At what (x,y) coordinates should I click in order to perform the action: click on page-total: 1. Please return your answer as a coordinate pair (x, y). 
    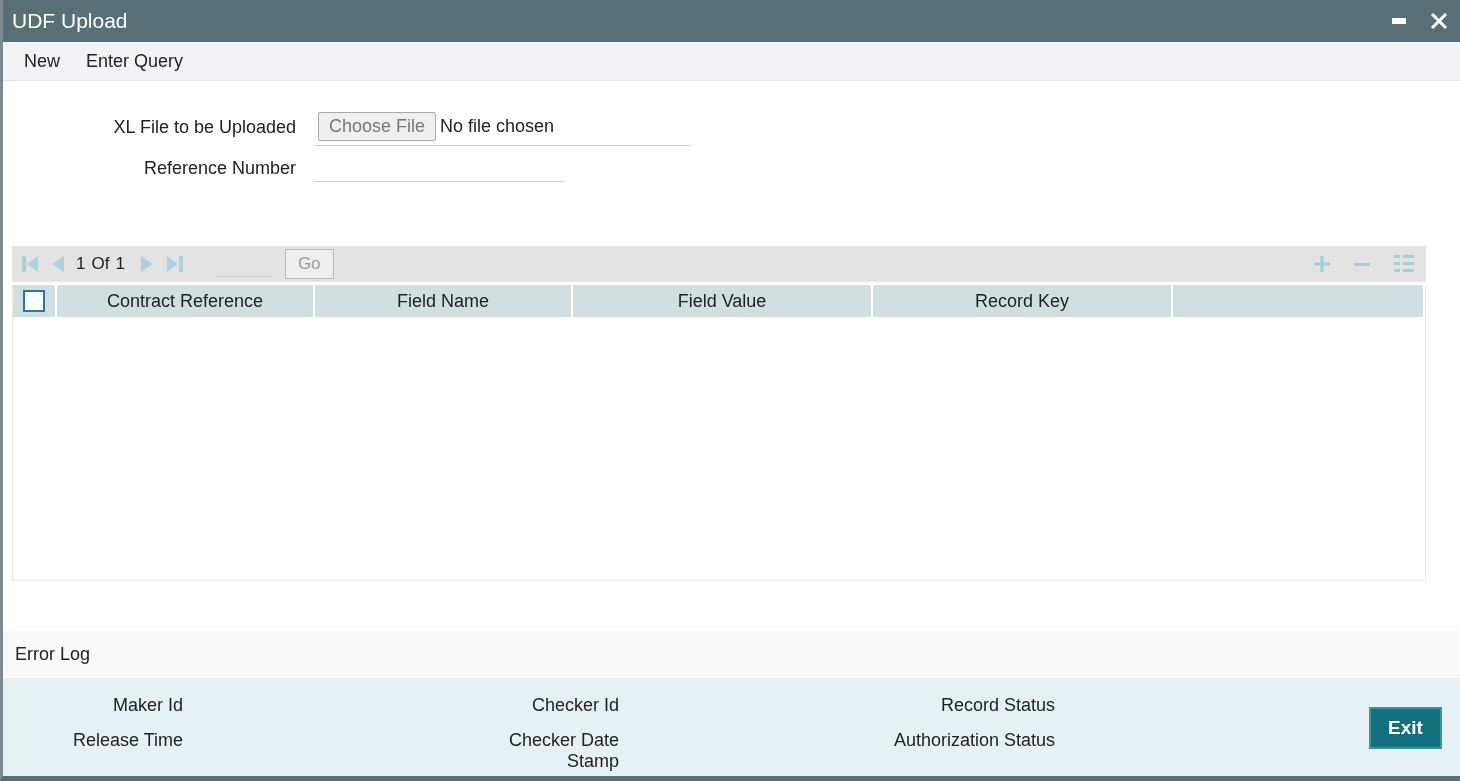
    Looking at the image, I should click on (120, 264).